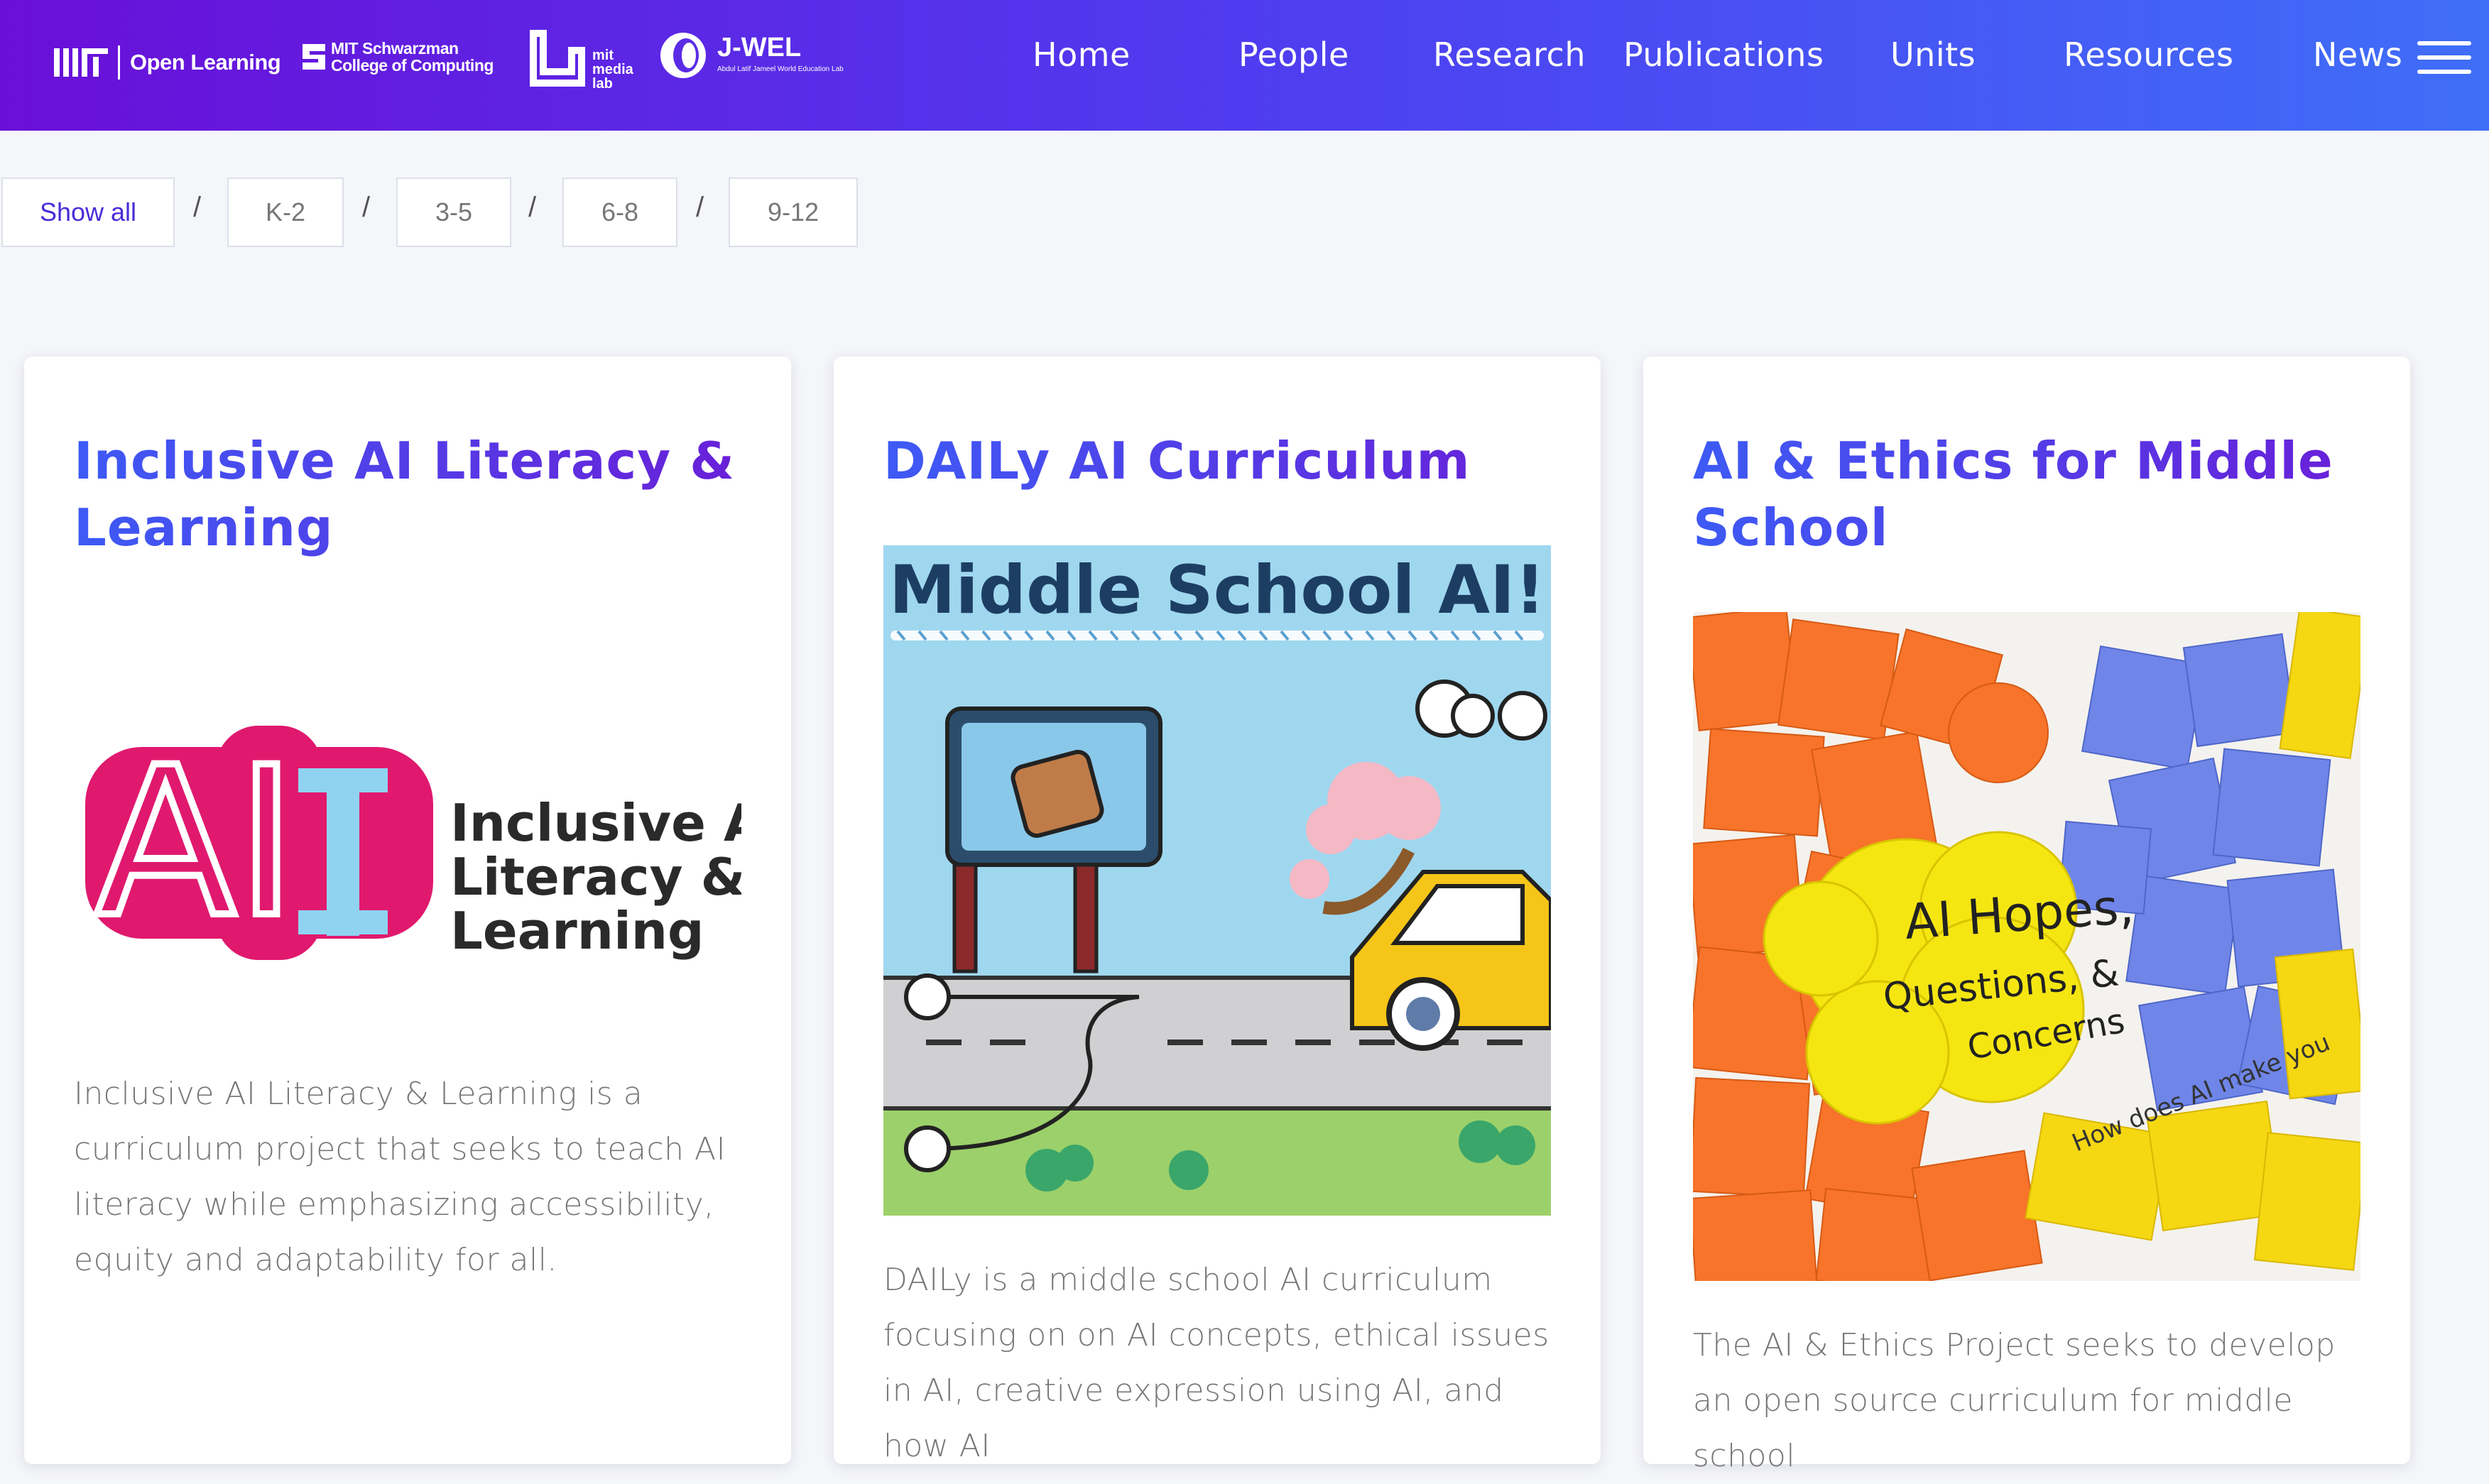 The width and height of the screenshot is (2489, 1484). Describe the element at coordinates (196, 843) in the screenshot. I see `ai-letter-a: AI` at that location.